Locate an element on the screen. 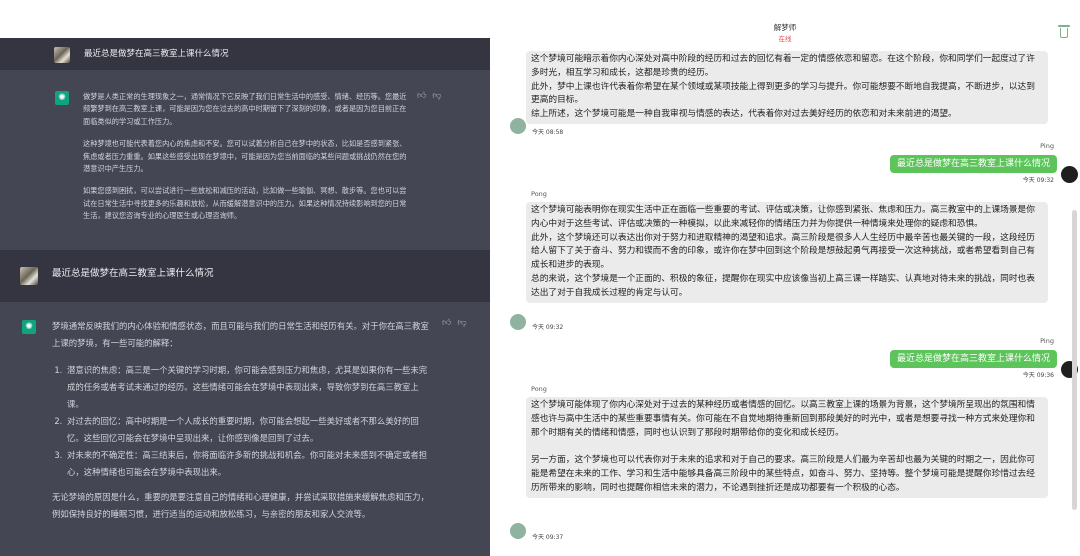 This screenshot has width=1080, height=556. trash-icon is located at coordinates (1064, 31).